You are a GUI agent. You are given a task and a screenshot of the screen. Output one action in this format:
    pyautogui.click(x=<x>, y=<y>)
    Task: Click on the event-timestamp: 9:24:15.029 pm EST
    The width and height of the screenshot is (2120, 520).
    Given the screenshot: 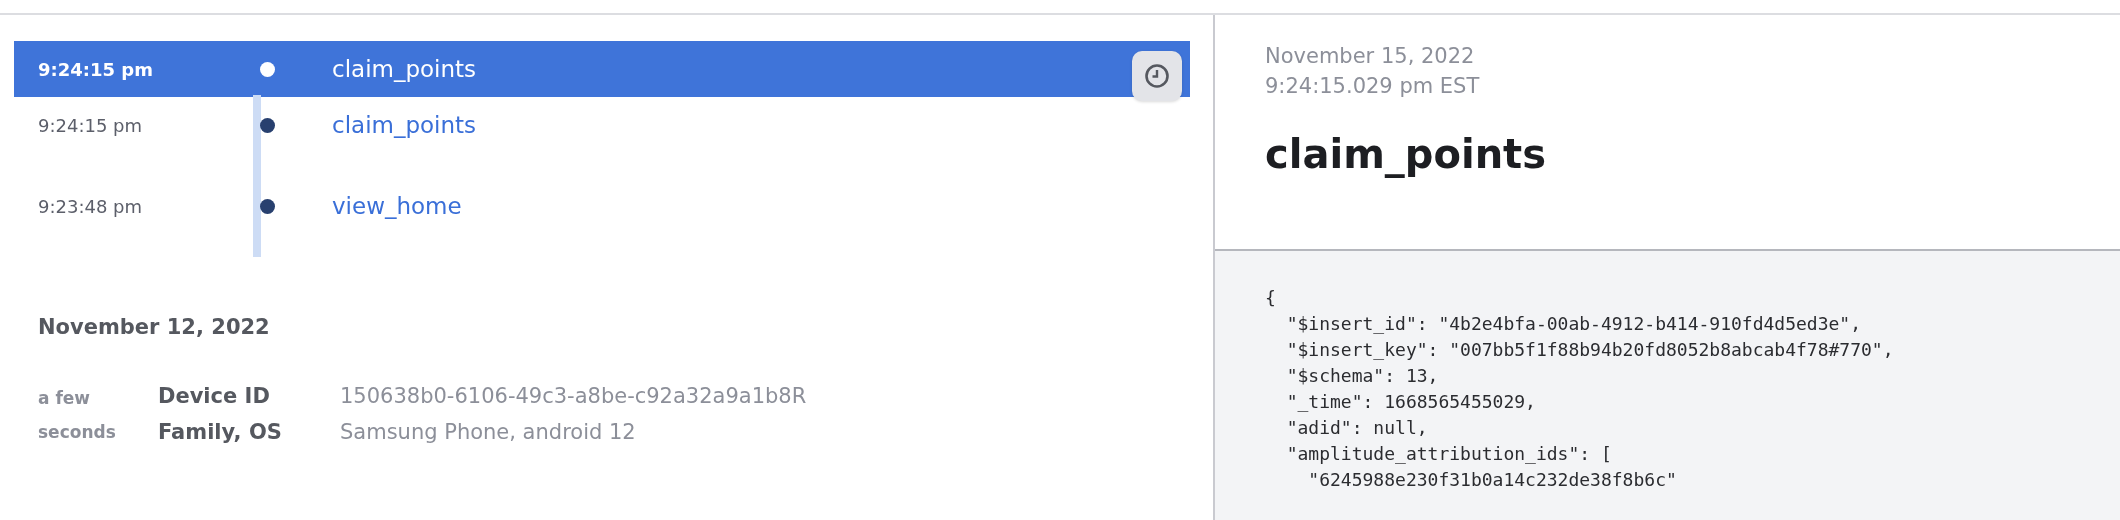 What is the action you would take?
    pyautogui.click(x=1373, y=86)
    